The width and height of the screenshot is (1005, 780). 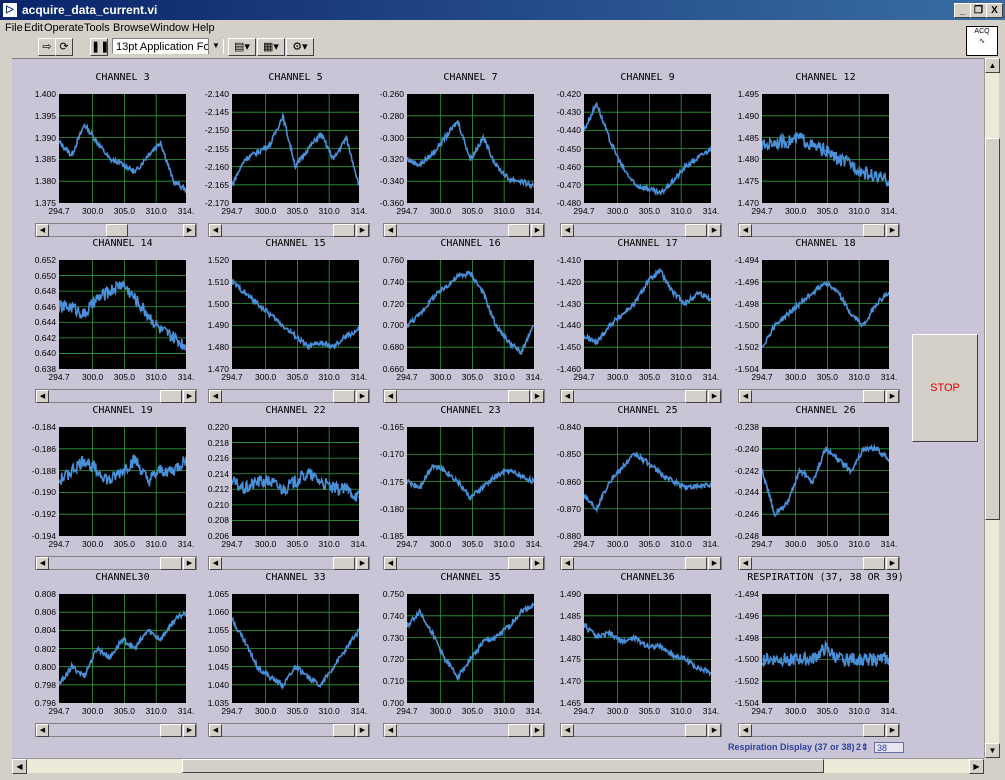 I want to click on menu-browse: Browse, so click(x=131, y=28).